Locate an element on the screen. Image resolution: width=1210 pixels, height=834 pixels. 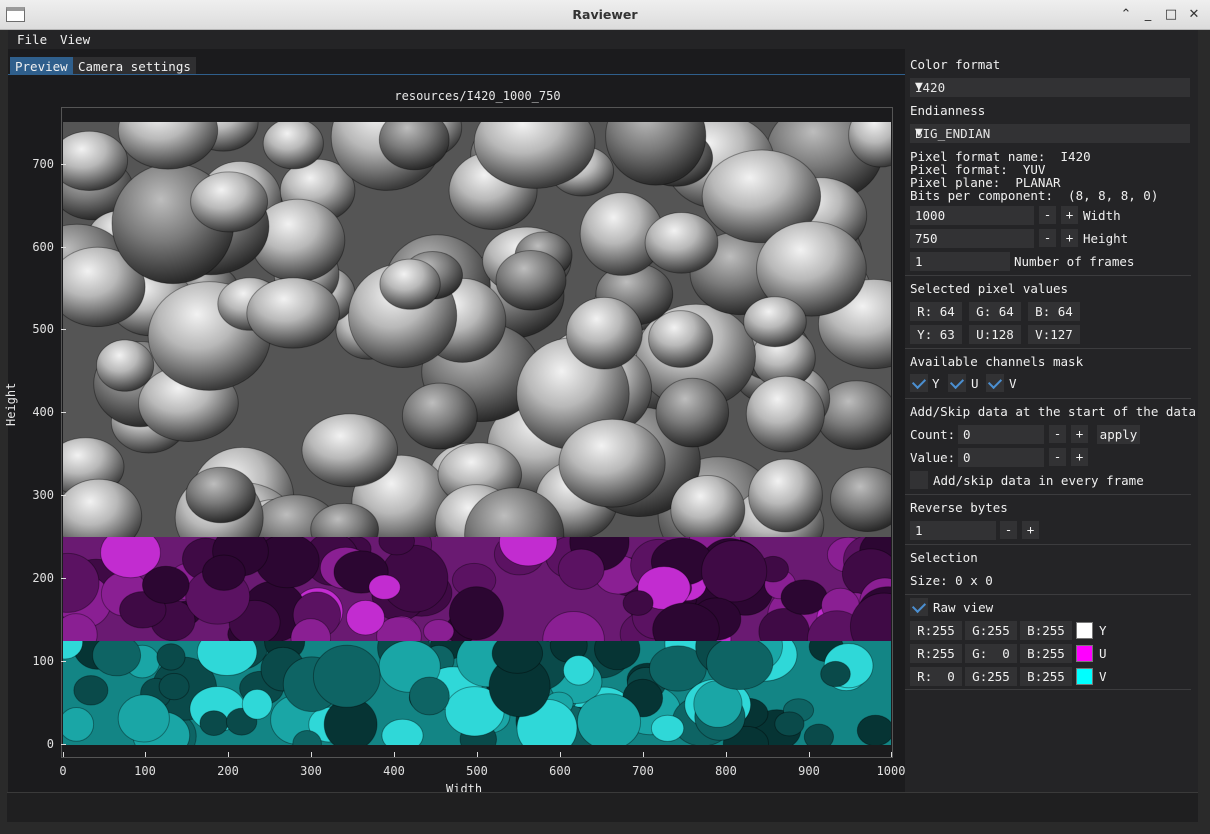
frames-input: 1 is located at coordinates (960, 261).